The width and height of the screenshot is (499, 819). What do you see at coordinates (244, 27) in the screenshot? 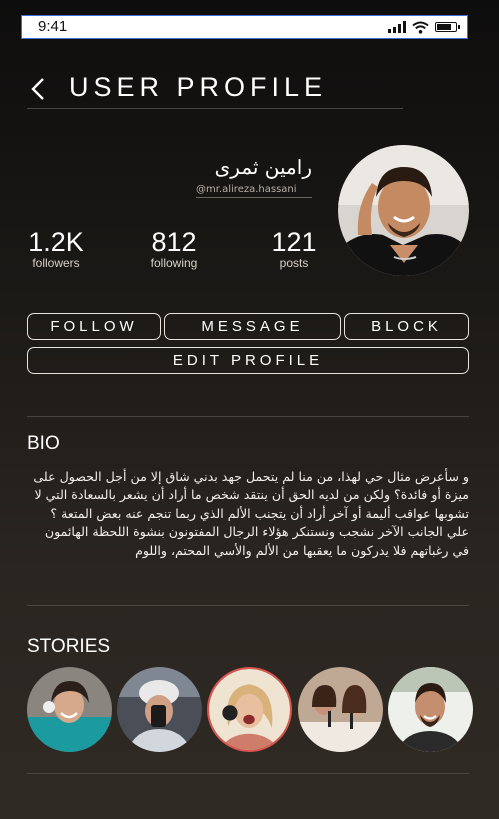
I see `status-bar: 9:41` at bounding box center [244, 27].